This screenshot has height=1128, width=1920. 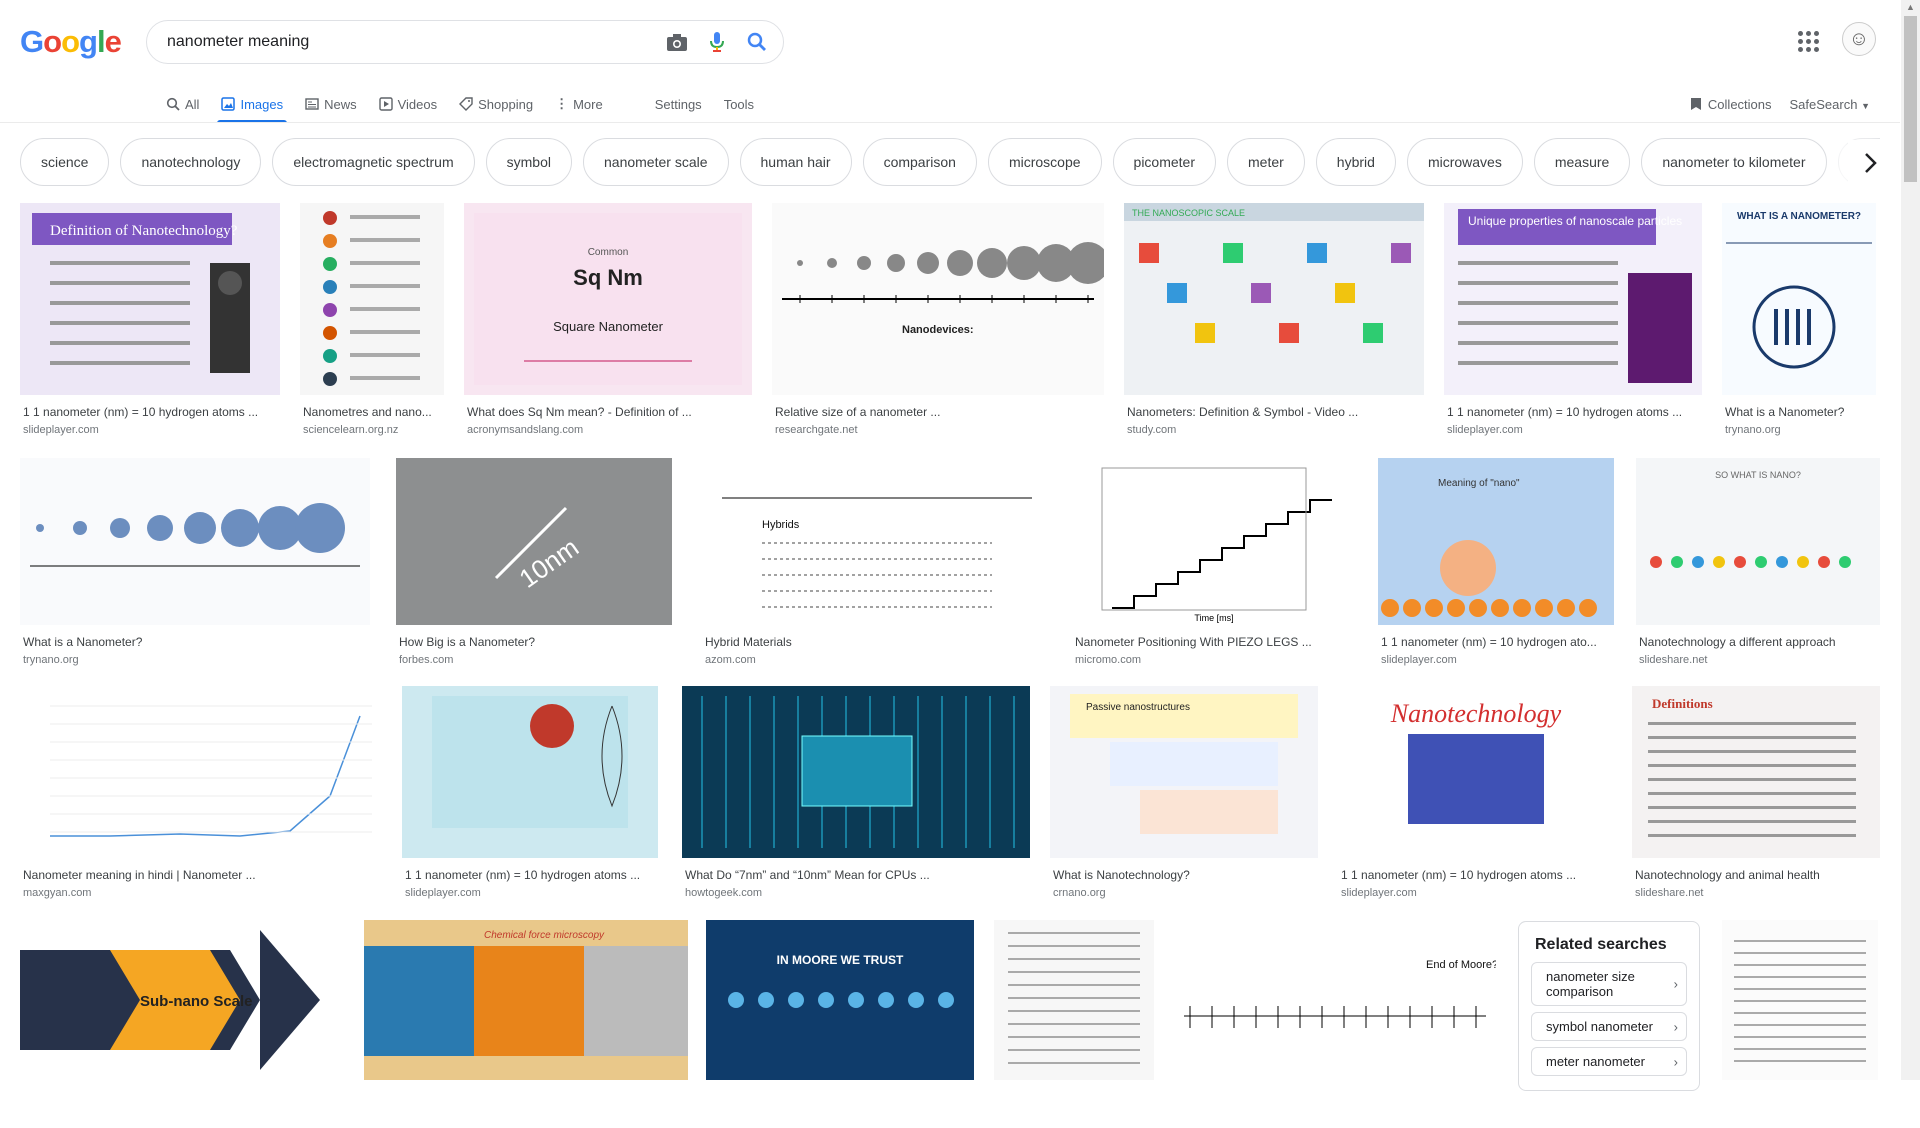 What do you see at coordinates (373, 162) in the screenshot?
I see `chip: electromagnetic spectrum` at bounding box center [373, 162].